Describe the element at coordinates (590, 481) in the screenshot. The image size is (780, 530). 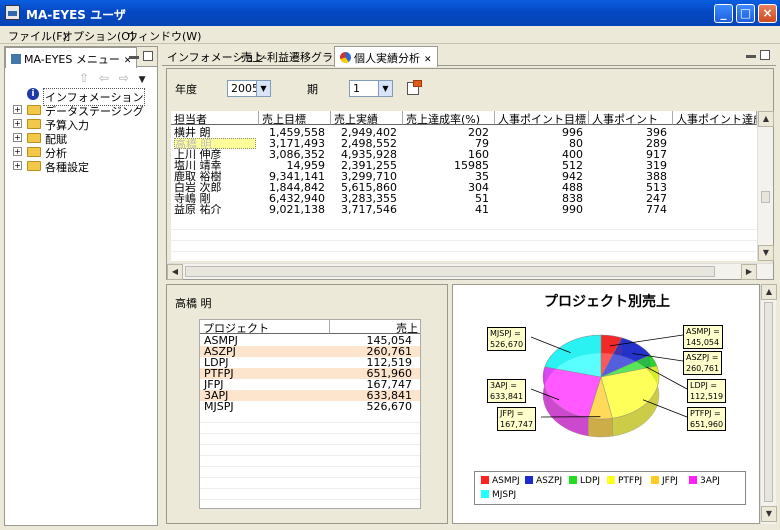
I see `legend-label: LDPJ` at that location.